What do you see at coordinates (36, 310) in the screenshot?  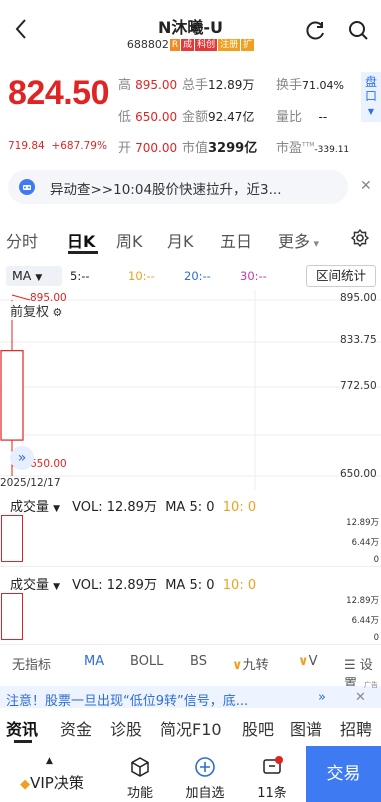 I see `adjust-label: 前复权 ⚙` at bounding box center [36, 310].